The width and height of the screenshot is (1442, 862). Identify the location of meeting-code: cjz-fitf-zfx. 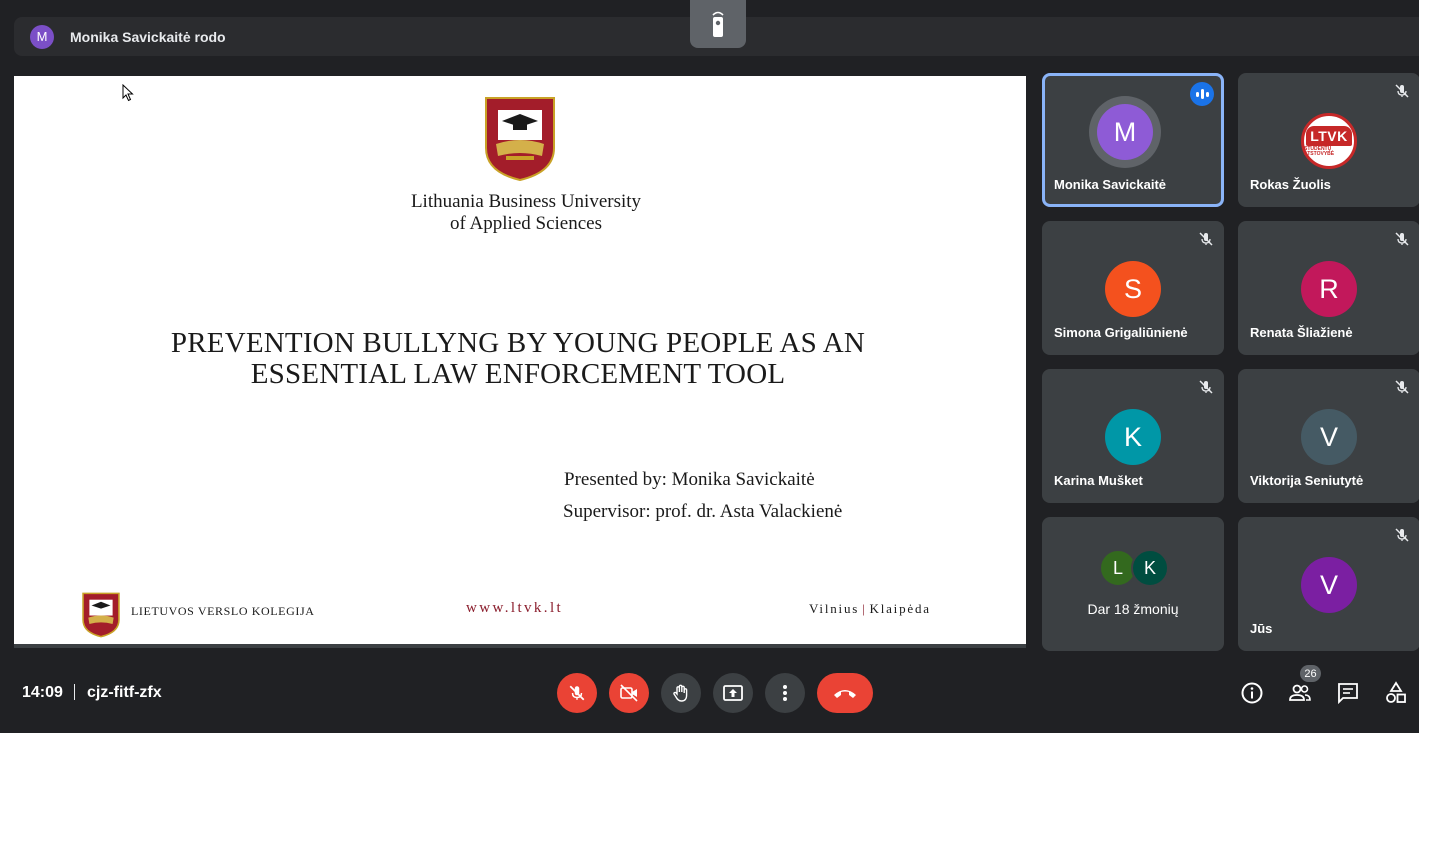
(124, 692).